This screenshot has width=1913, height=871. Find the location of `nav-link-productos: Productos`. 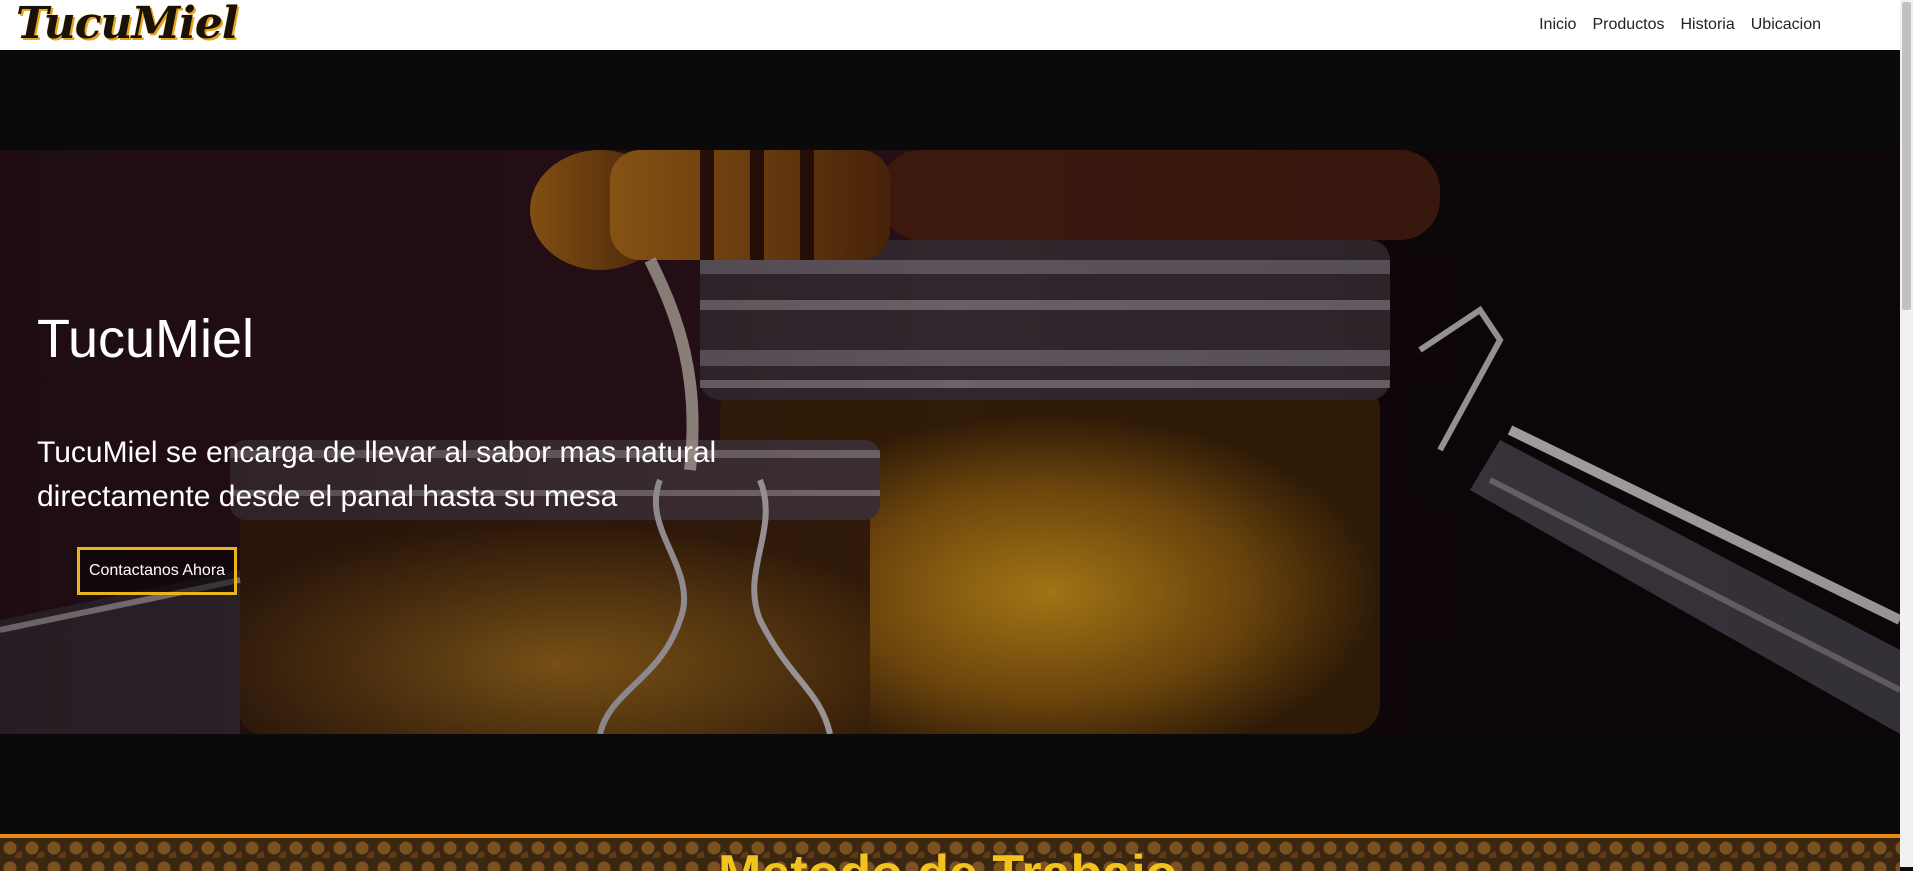

nav-link-productos: Productos is located at coordinates (1628, 25).